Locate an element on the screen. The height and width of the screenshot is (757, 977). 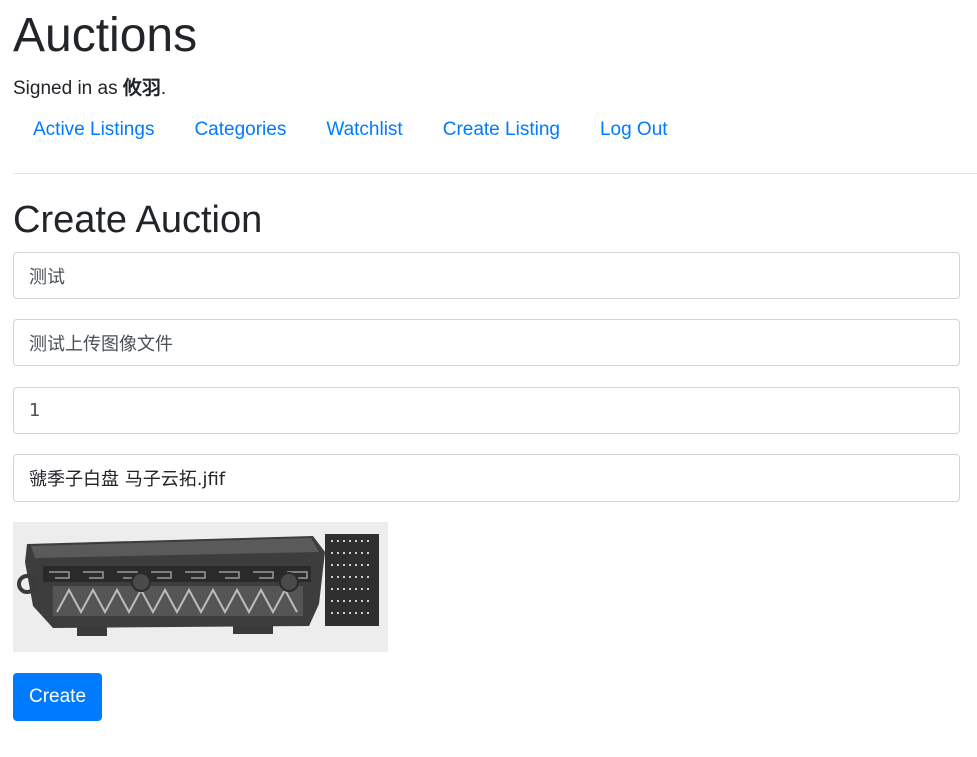
nav-link-categories: Categories is located at coordinates (240, 130).